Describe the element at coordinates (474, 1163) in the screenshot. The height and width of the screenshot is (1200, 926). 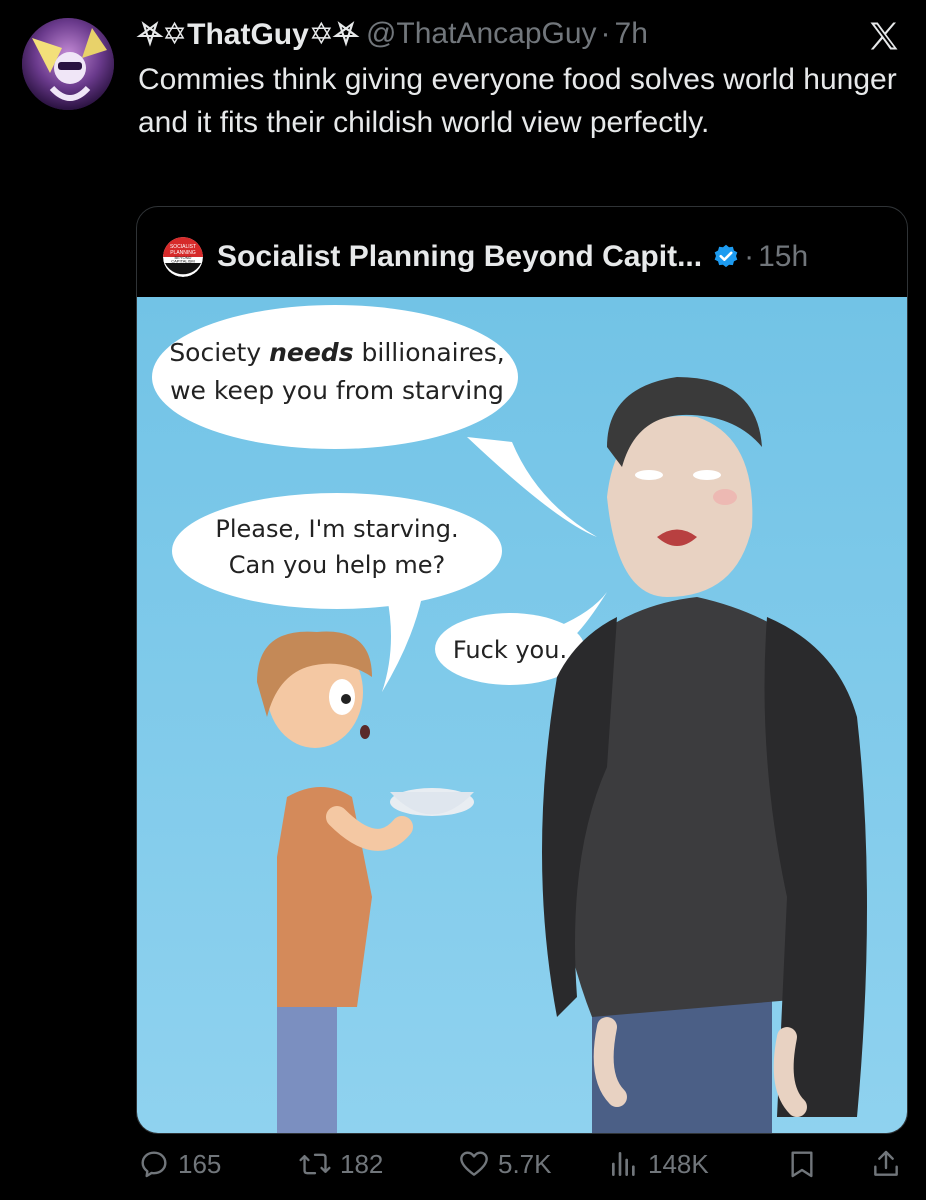
I see `heart-icon` at that location.